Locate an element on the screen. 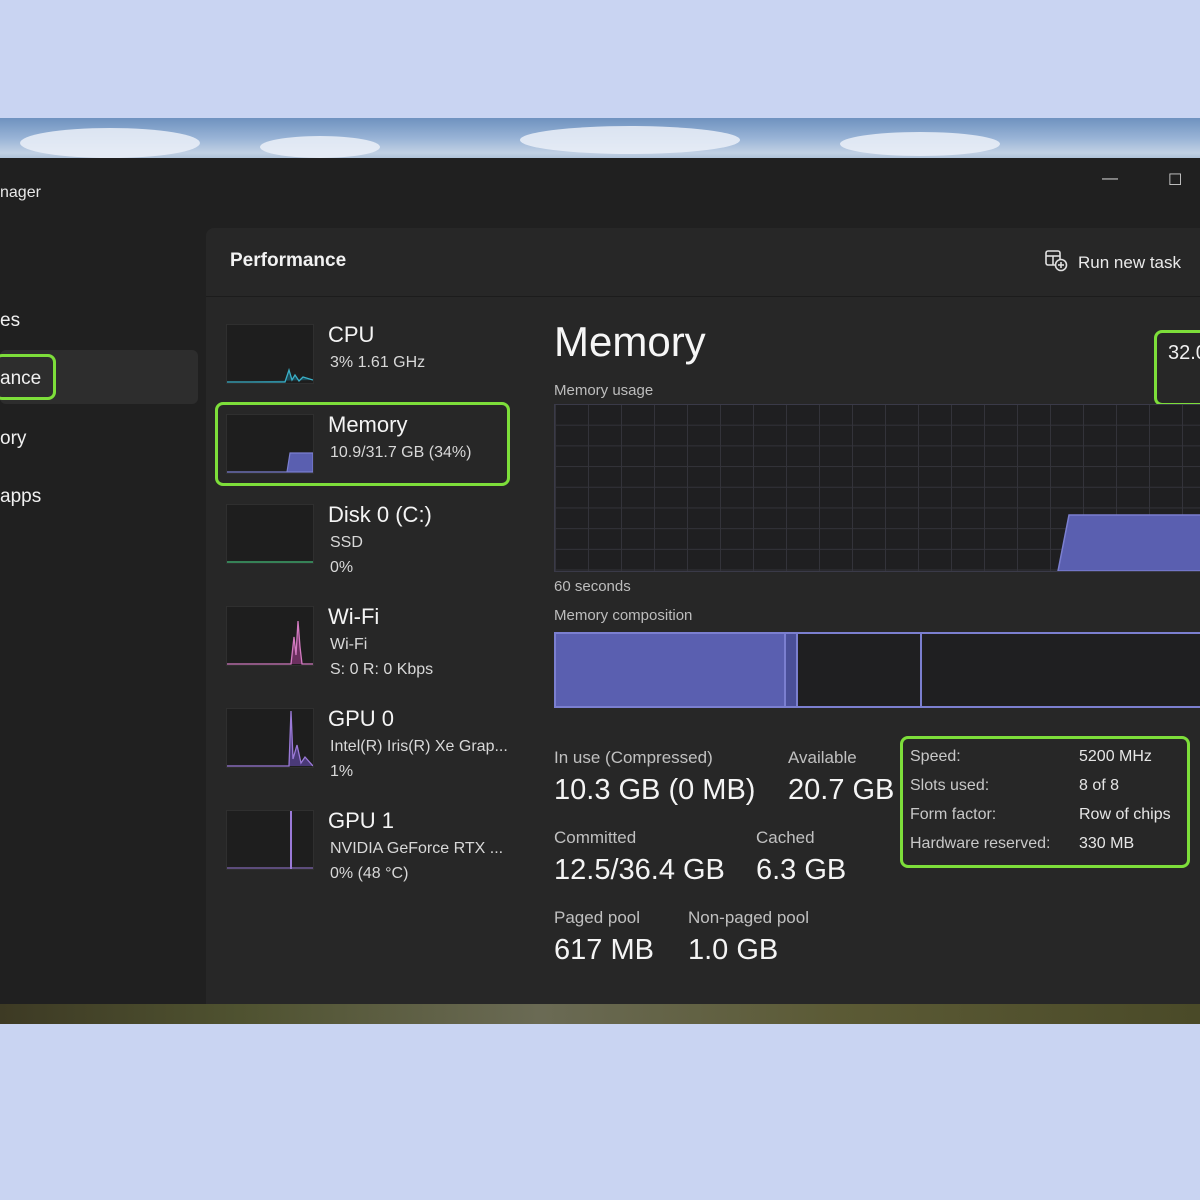 Image resolution: width=1200 pixels, height=1200 pixels. spec-label: Slots used: is located at coordinates (950, 785).